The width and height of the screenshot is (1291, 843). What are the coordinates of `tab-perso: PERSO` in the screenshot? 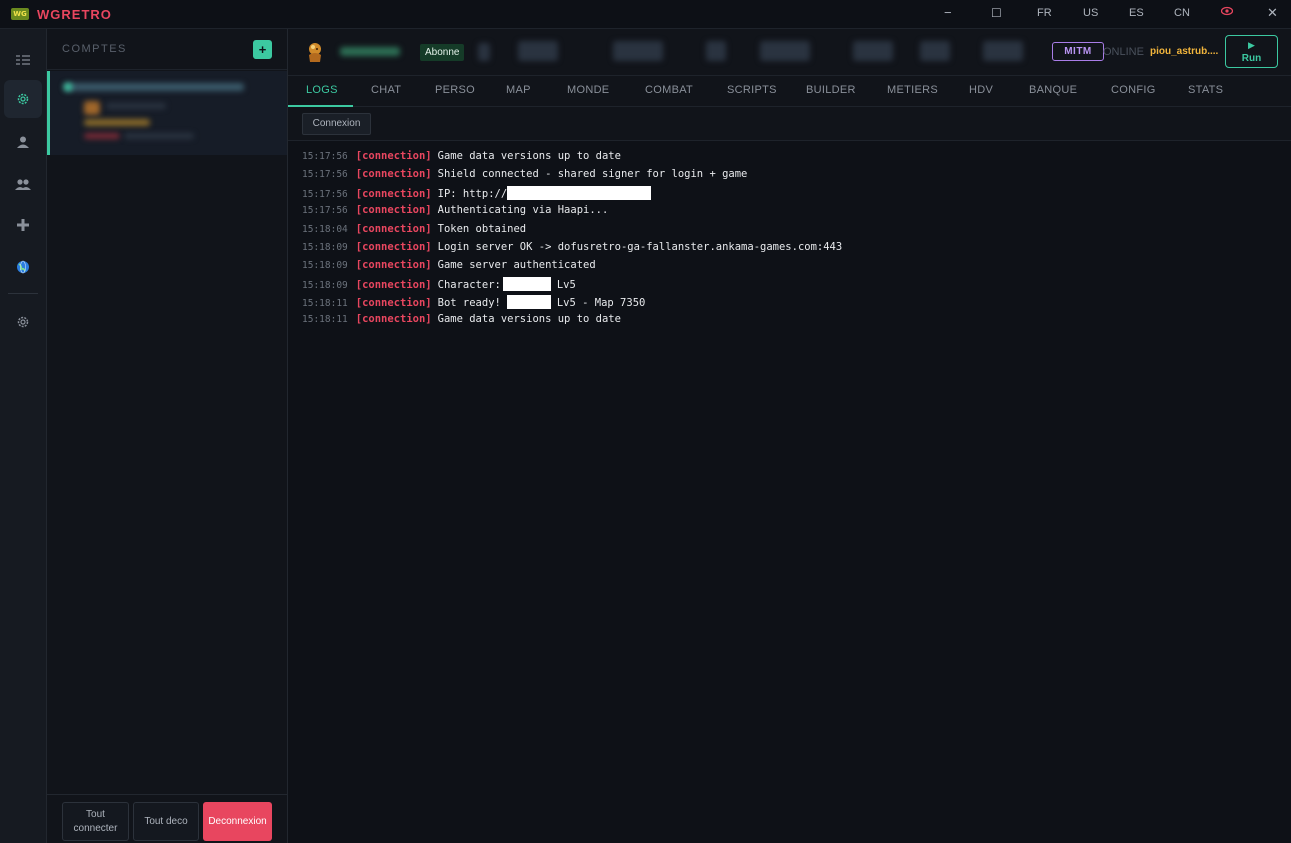 It's located at (455, 90).